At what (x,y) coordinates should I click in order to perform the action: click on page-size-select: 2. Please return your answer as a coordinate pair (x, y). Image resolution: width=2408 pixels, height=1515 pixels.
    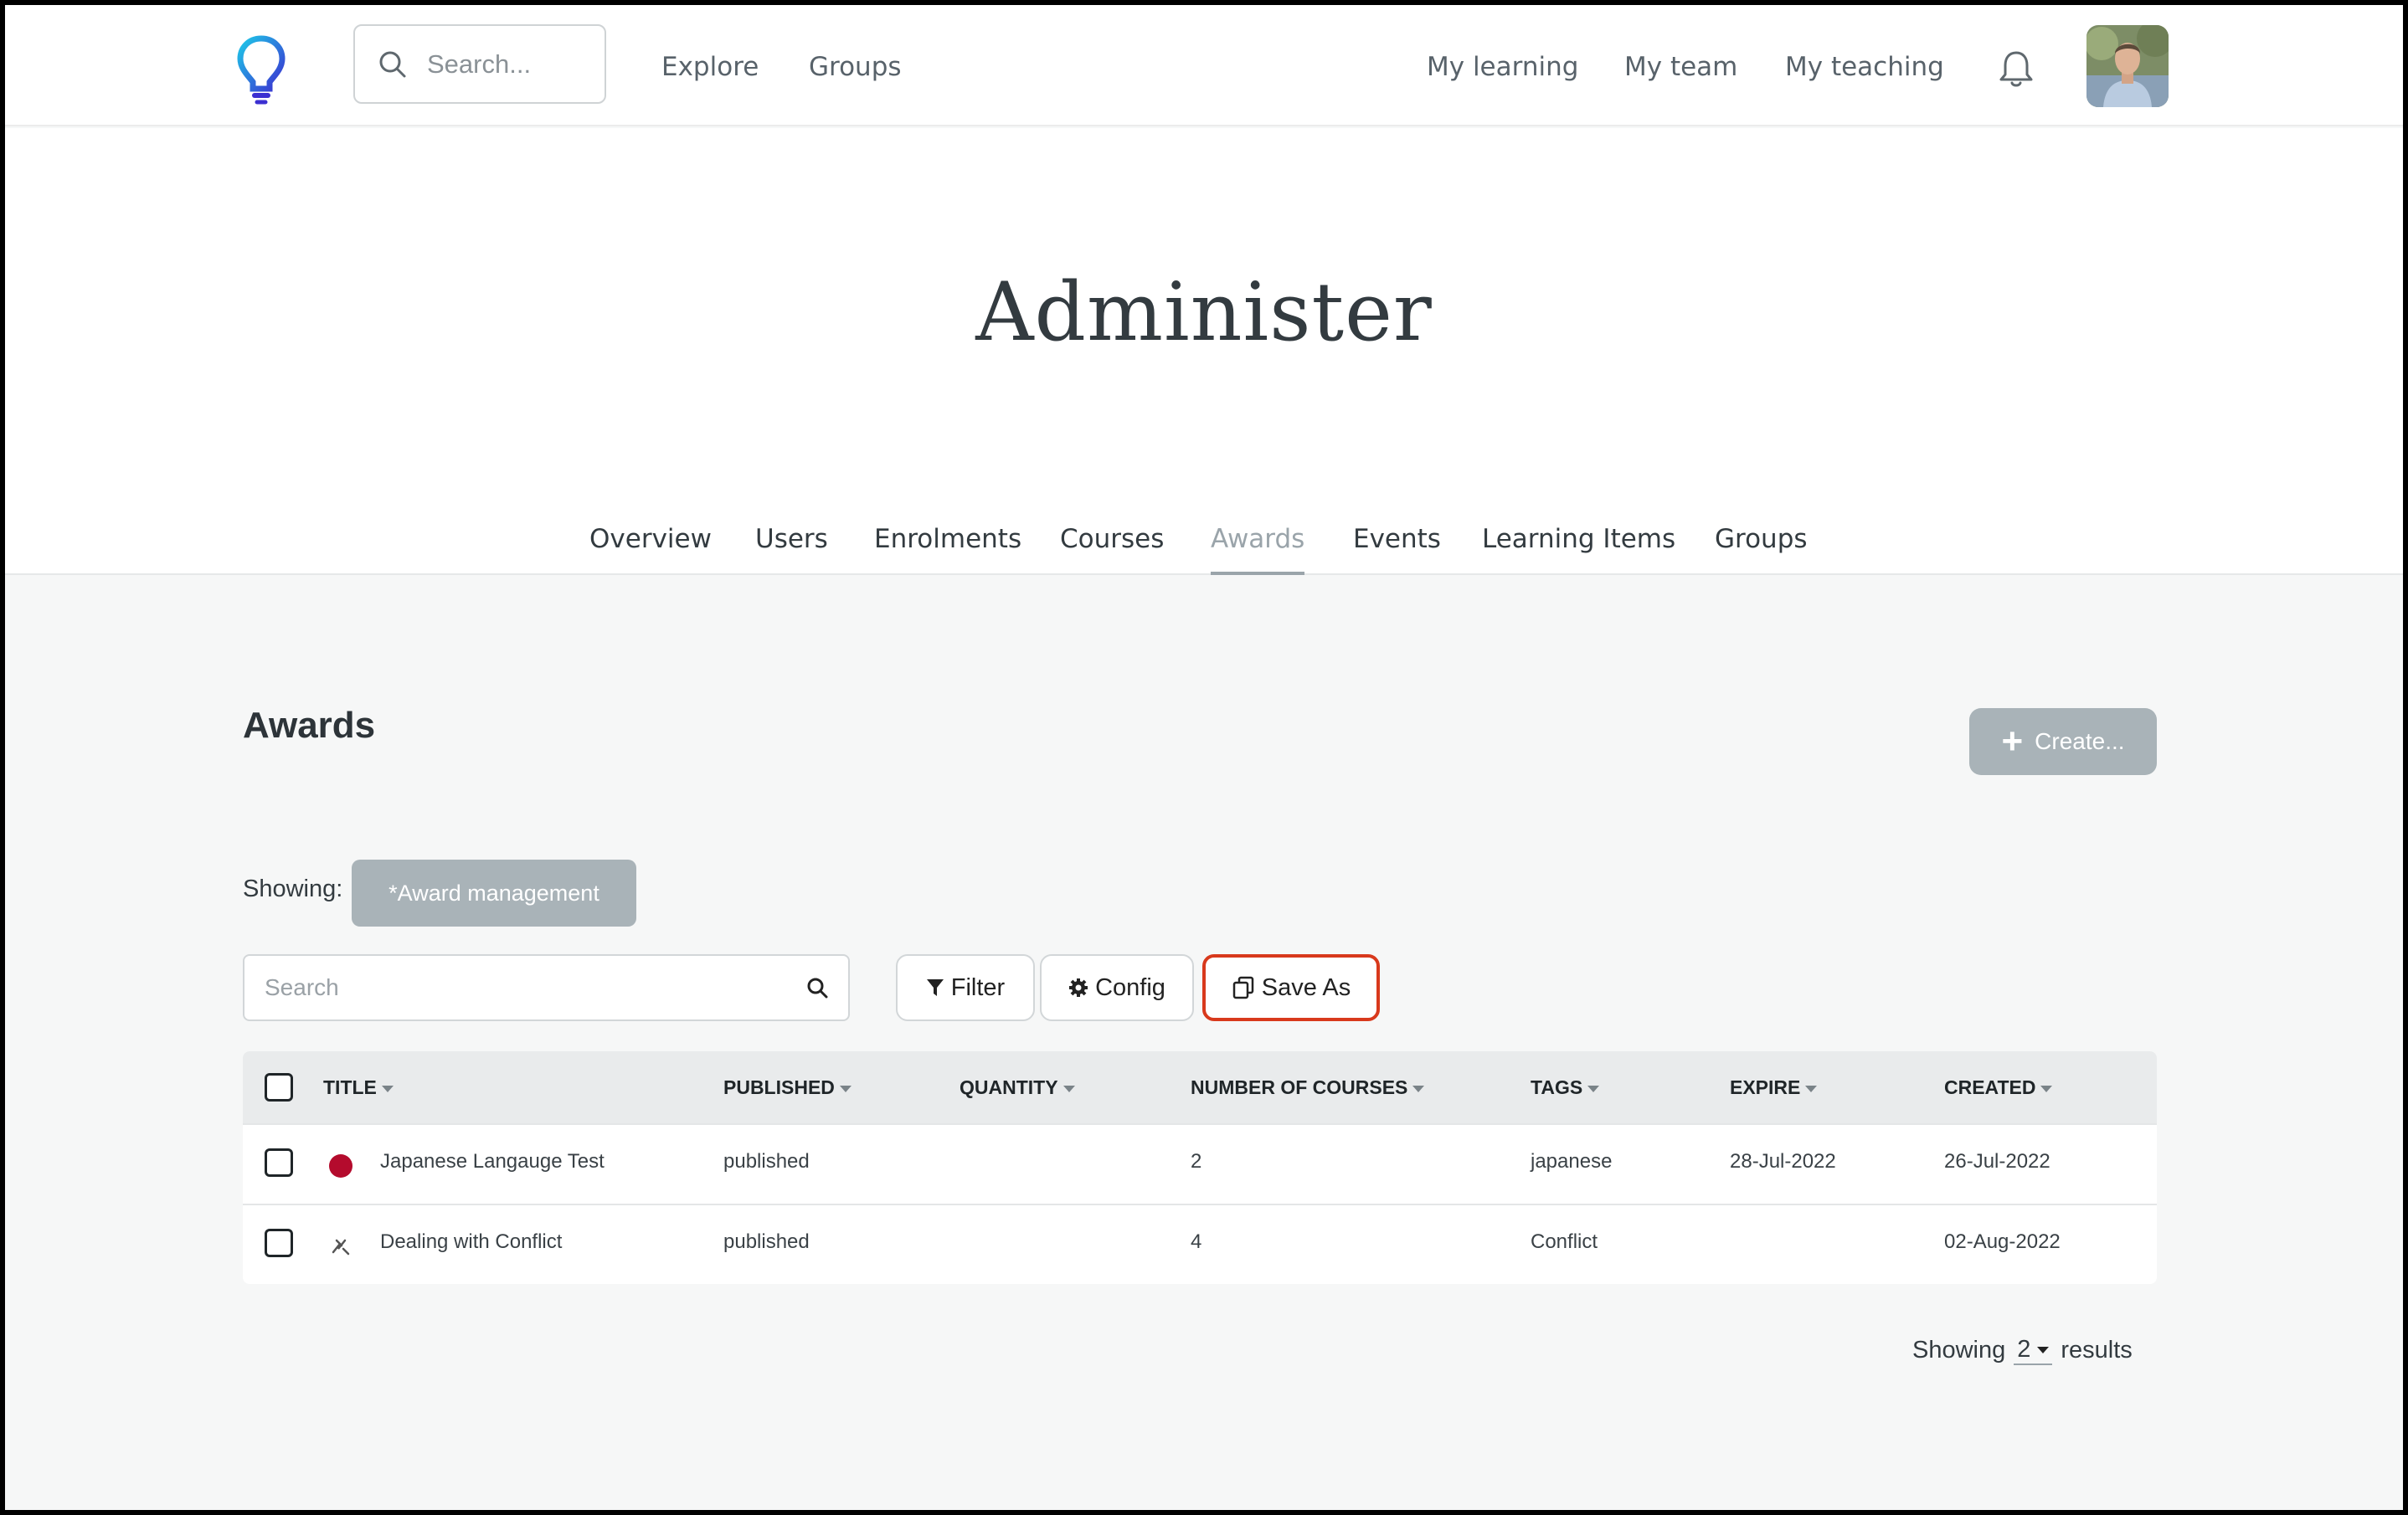
    Looking at the image, I should click on (2033, 1350).